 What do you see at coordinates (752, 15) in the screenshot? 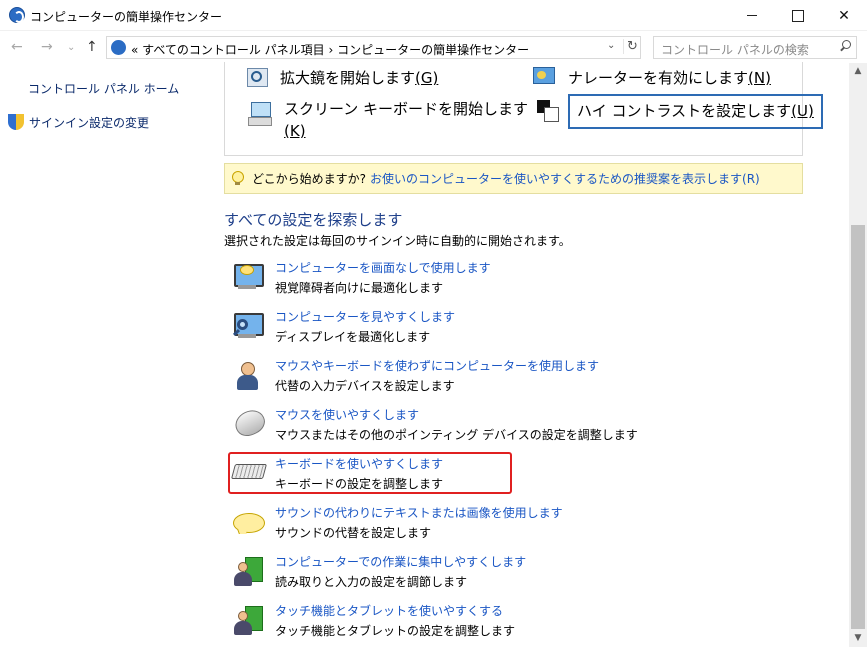
I see `minimize-button` at bounding box center [752, 15].